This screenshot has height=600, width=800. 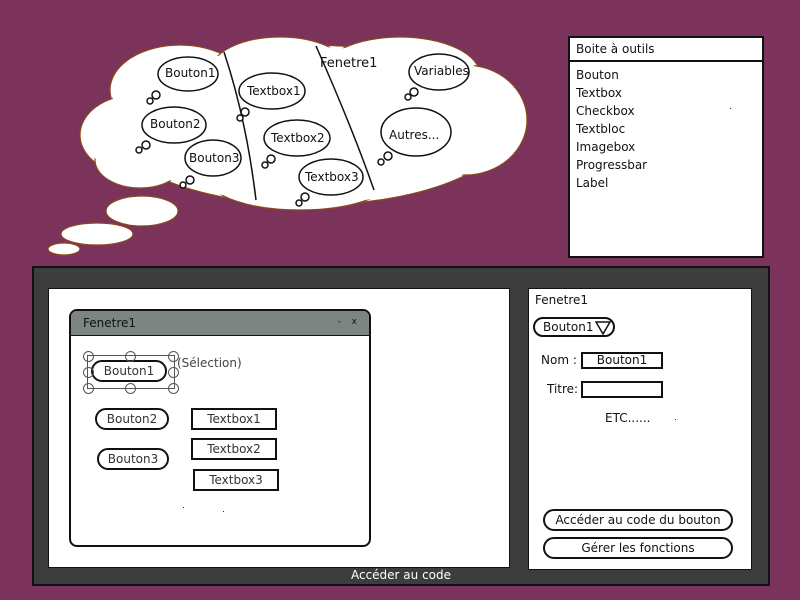 I want to click on window-controls: - x, so click(x=349, y=322).